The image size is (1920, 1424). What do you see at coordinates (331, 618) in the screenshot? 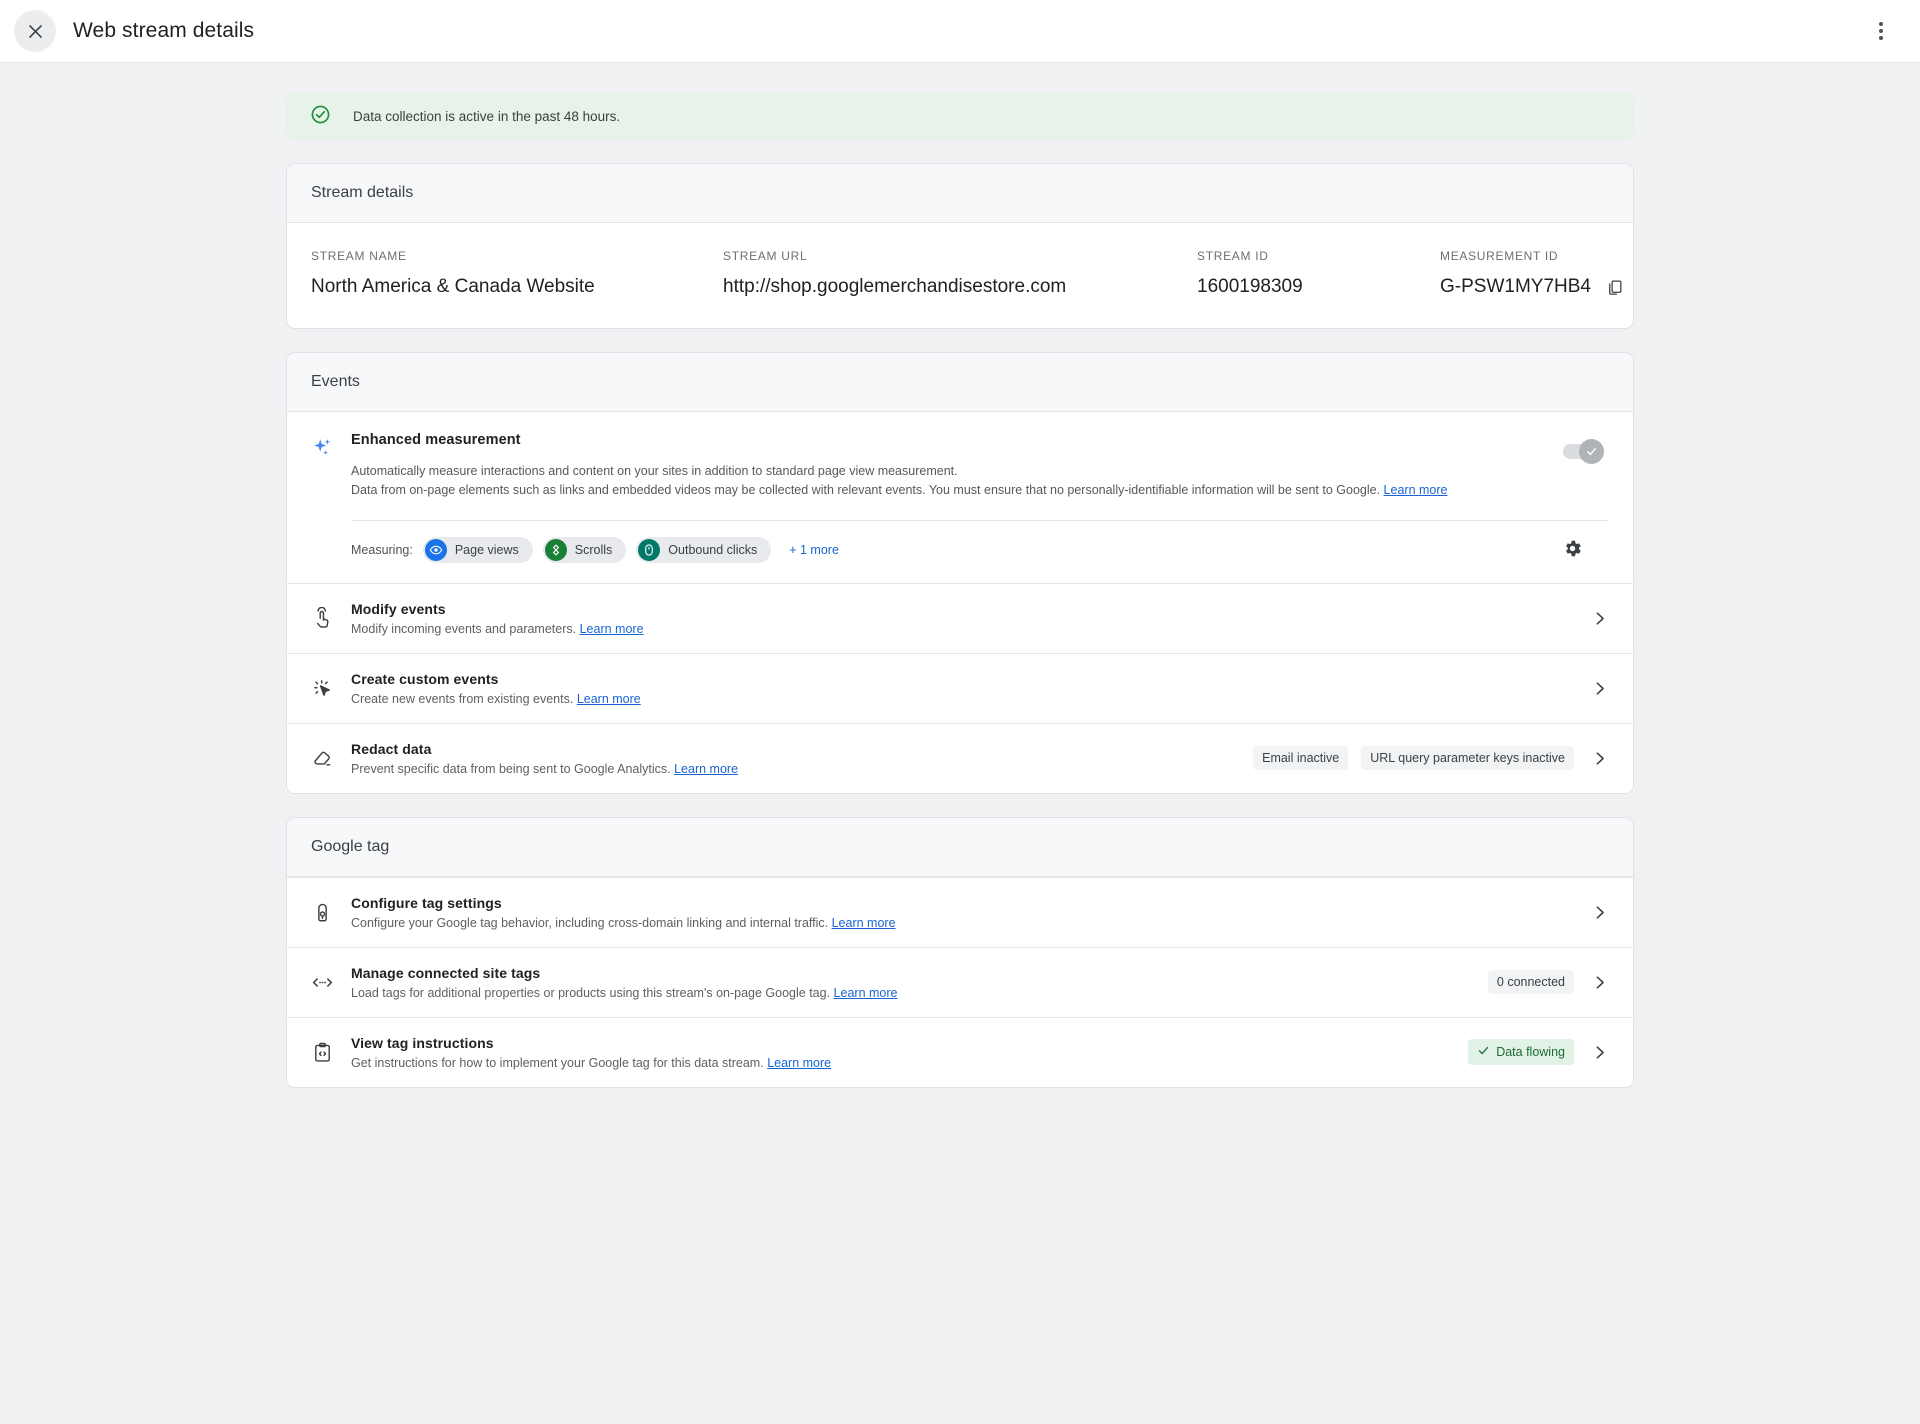
I see `touch-pointer-icon` at bounding box center [331, 618].